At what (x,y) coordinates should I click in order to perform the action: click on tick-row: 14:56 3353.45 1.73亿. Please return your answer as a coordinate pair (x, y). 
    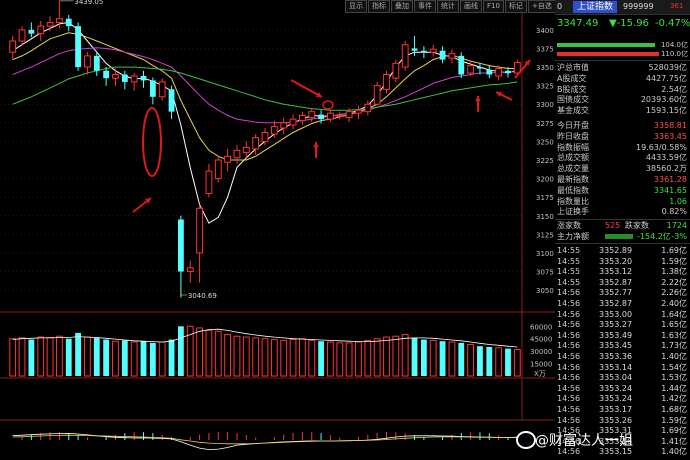
    Looking at the image, I should click on (622, 346).